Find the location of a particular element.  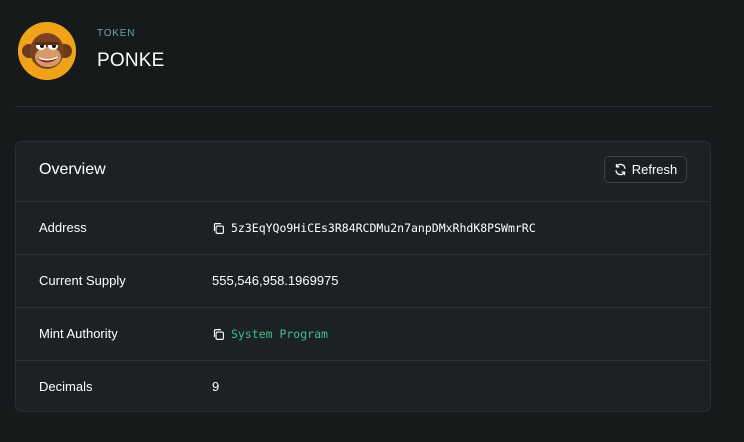

current-supply-label: Current Supply is located at coordinates (82, 280).